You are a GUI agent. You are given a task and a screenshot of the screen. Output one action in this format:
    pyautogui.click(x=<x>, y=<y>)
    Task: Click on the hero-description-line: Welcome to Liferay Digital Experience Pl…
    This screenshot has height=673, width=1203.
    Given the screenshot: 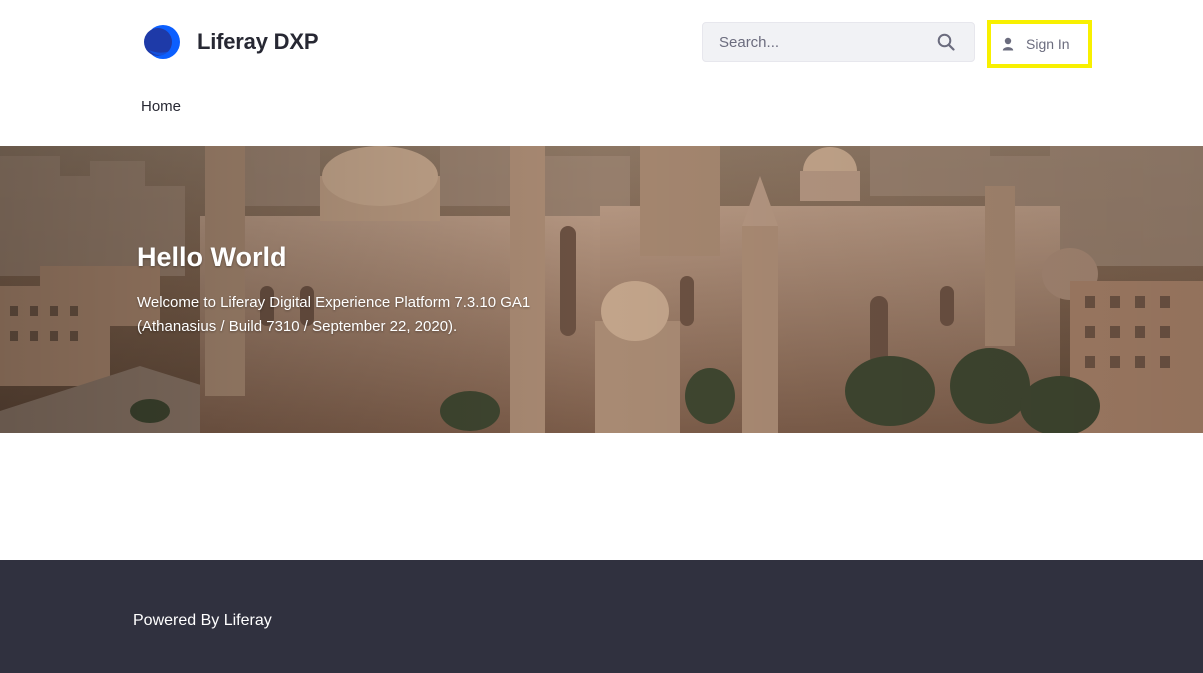 What is the action you would take?
    pyautogui.click(x=334, y=302)
    